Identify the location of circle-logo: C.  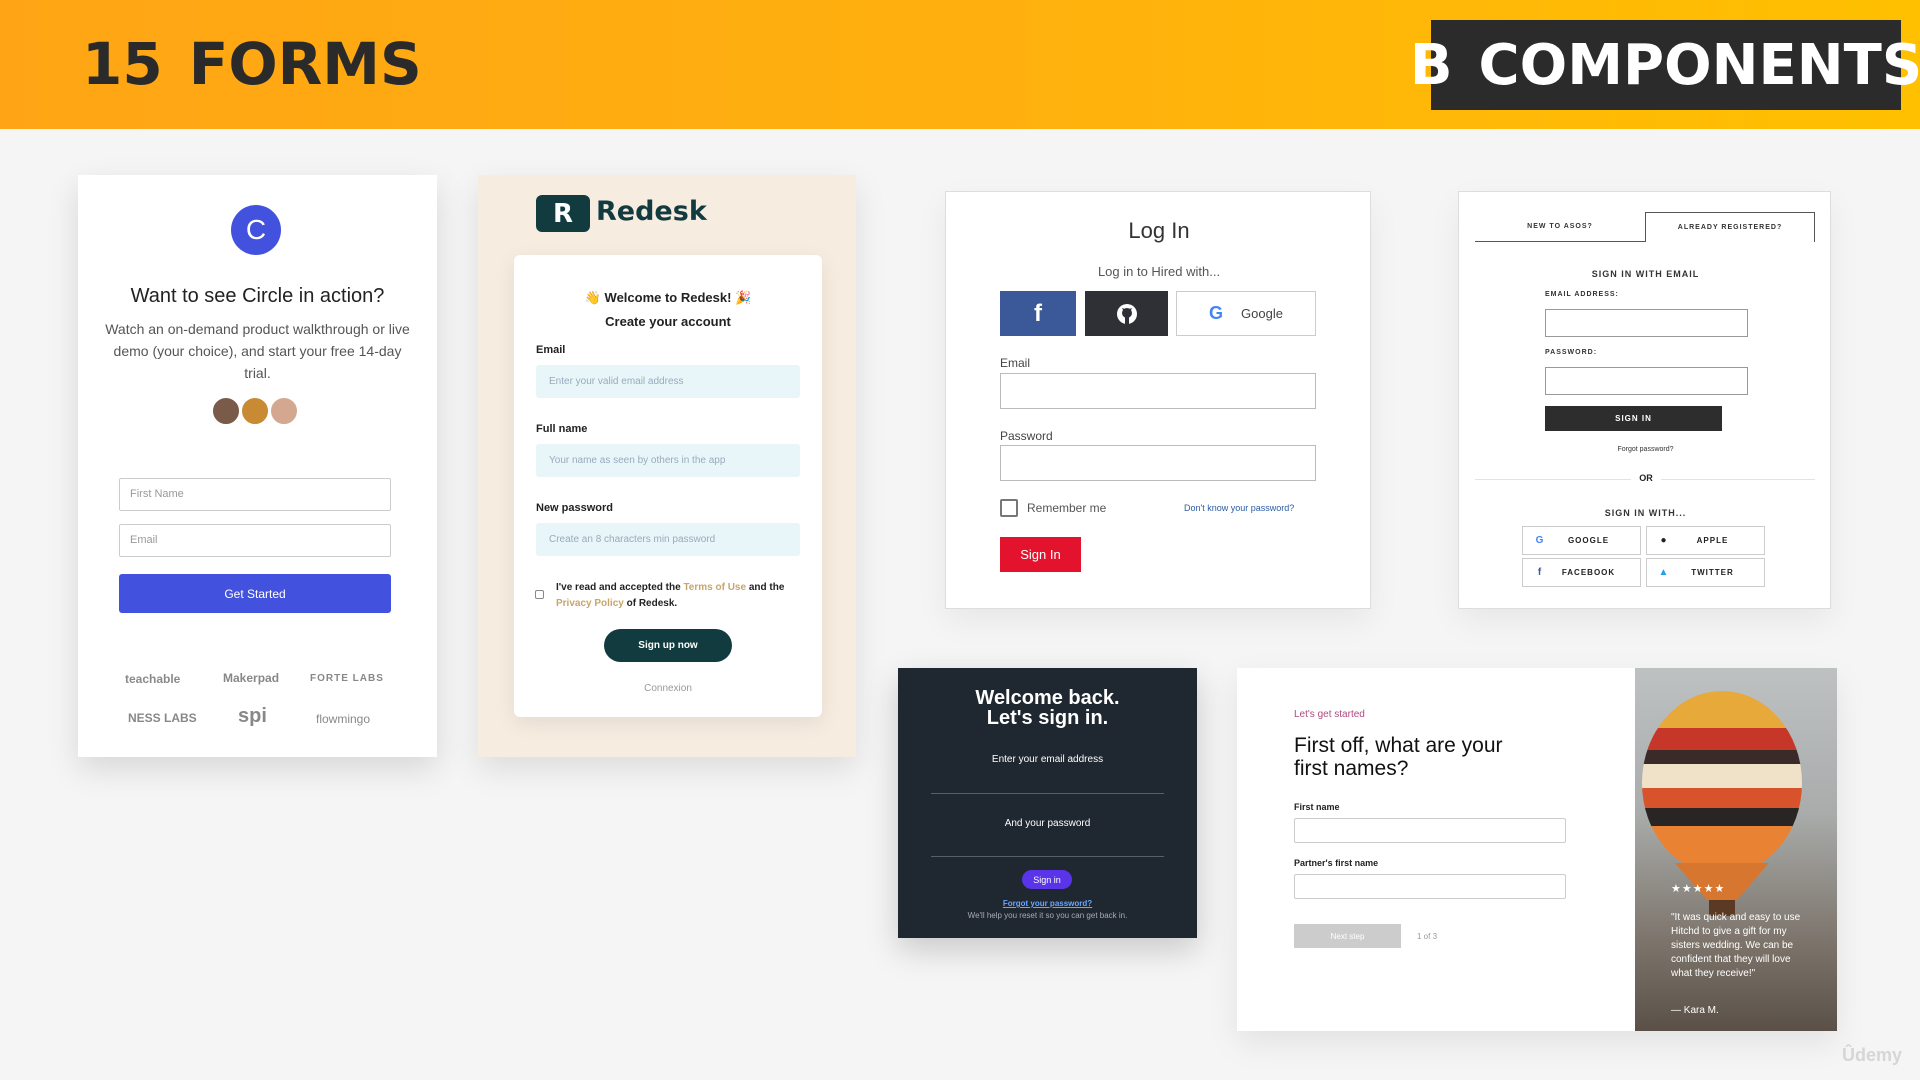
(256, 230).